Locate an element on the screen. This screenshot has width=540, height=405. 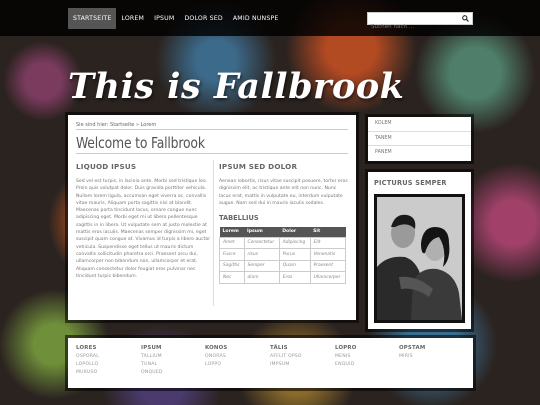
nav-item-amid-nunspe: AMID NUNSPE is located at coordinates (256, 18).